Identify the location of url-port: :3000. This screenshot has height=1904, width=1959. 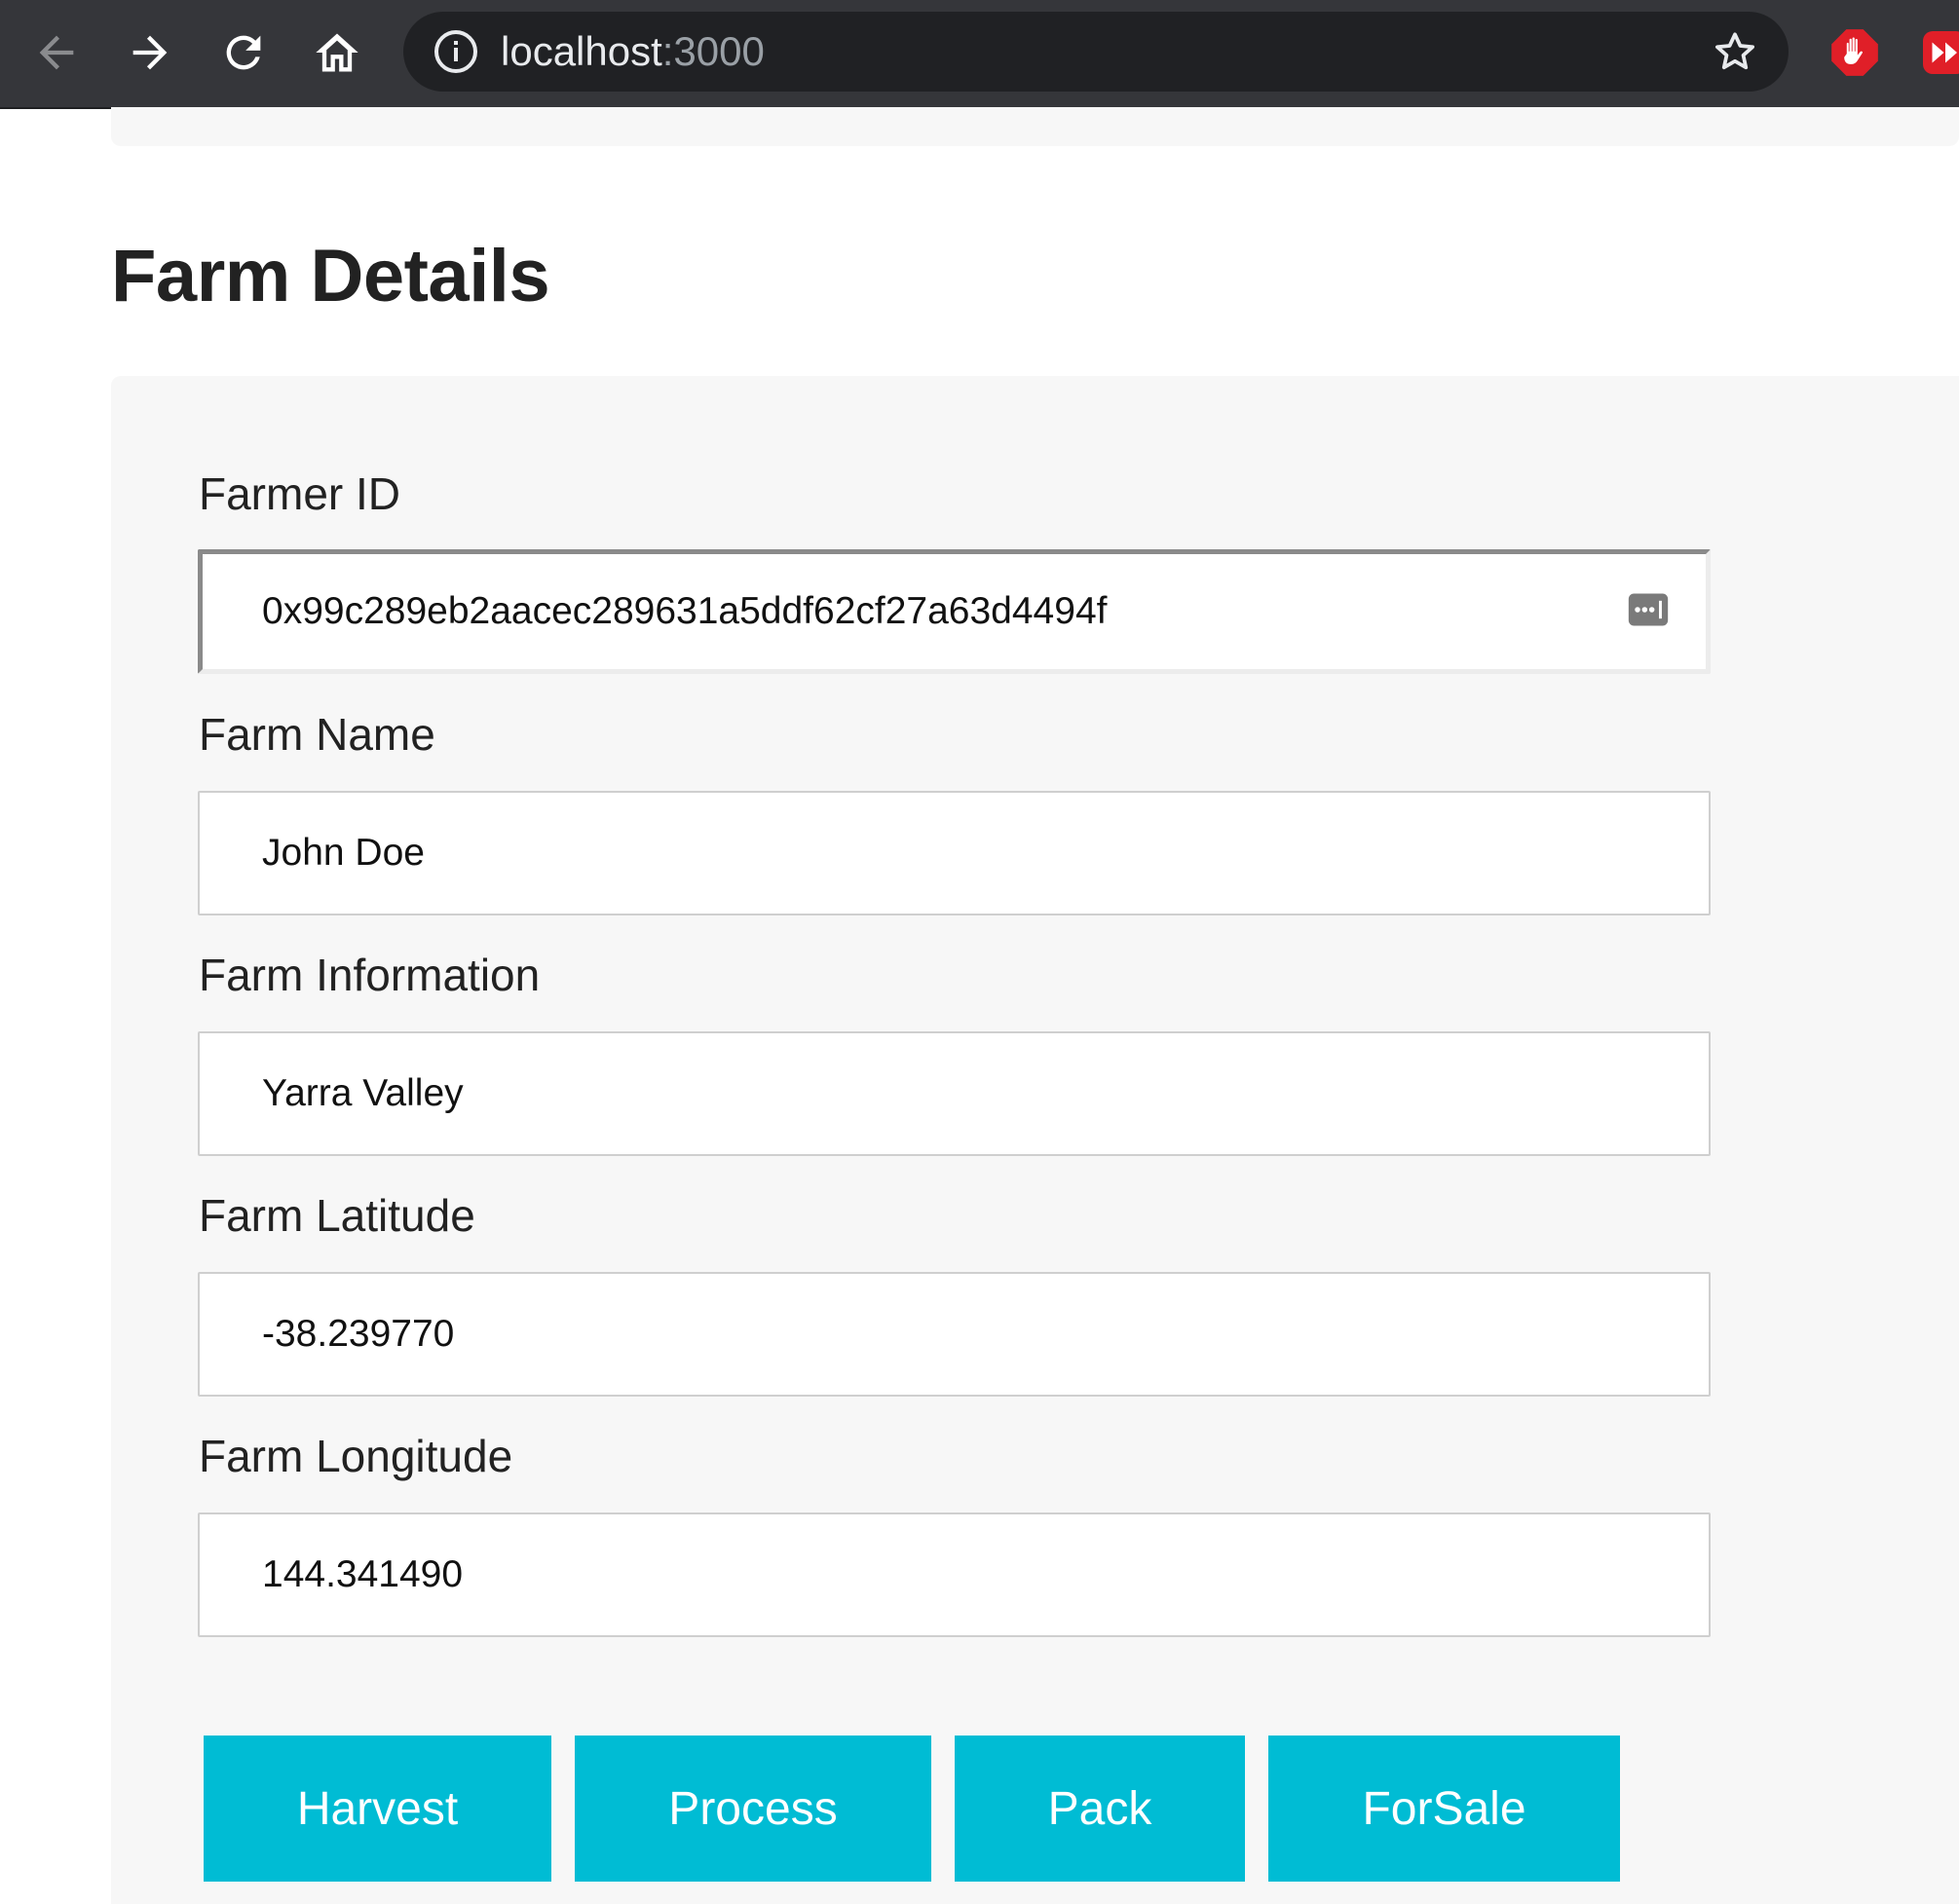
(713, 51).